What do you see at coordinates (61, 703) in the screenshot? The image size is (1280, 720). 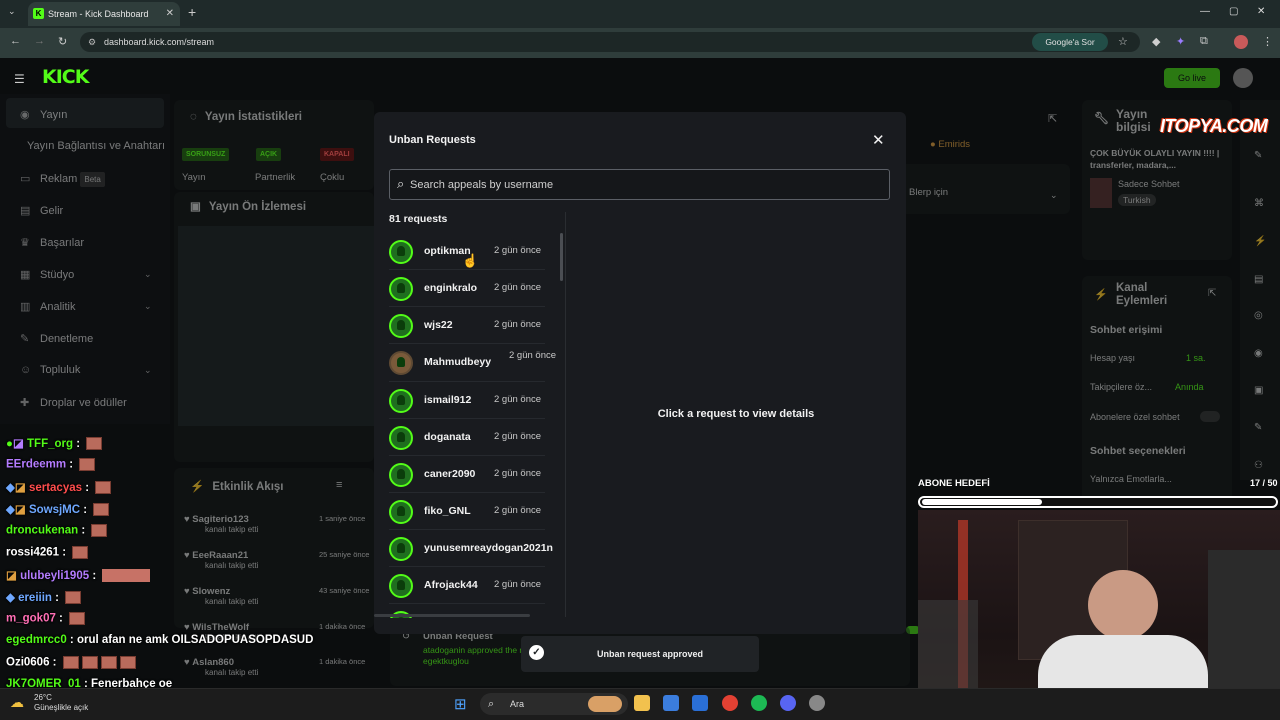 I see `weather-widget: 26°C Güneşlikle açık` at bounding box center [61, 703].